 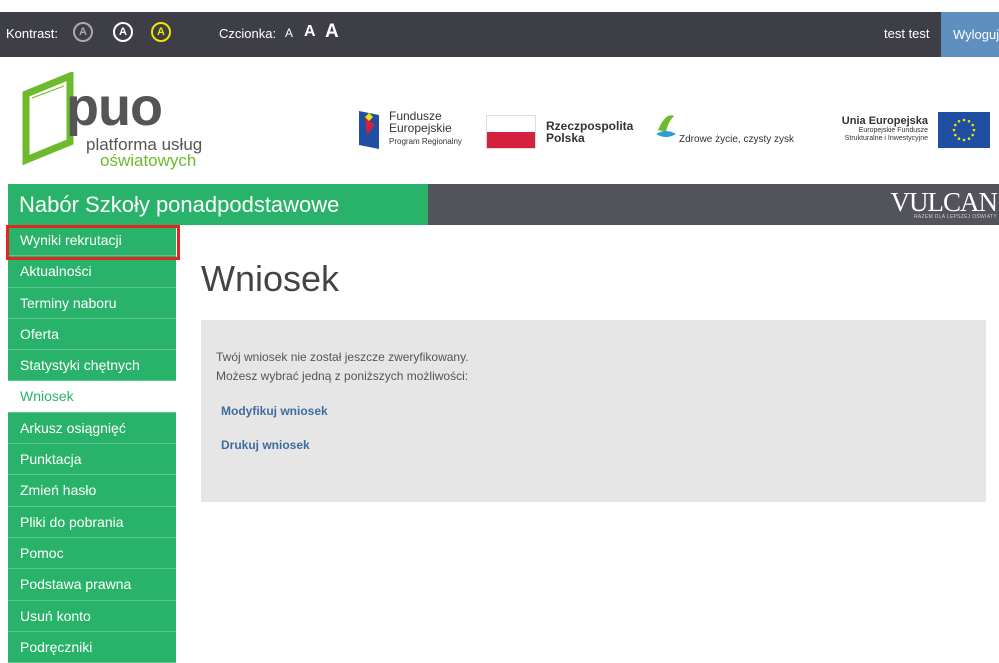 I want to click on vulcan-tagline: RAZEM DLA LEPSZEJ OŚWIATY, so click(x=955, y=217).